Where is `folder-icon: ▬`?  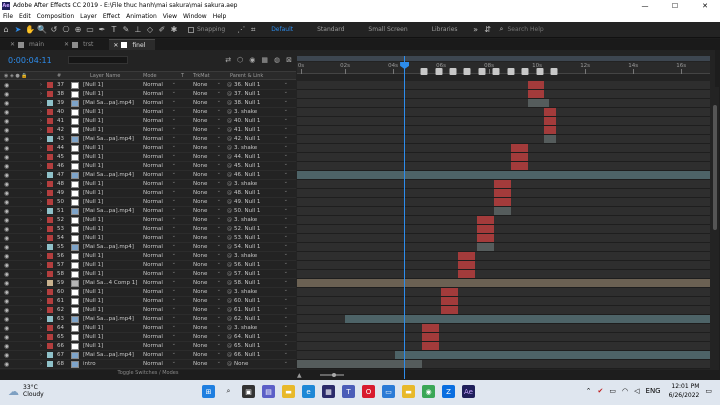
folder-icon: ▬ is located at coordinates (408, 391).